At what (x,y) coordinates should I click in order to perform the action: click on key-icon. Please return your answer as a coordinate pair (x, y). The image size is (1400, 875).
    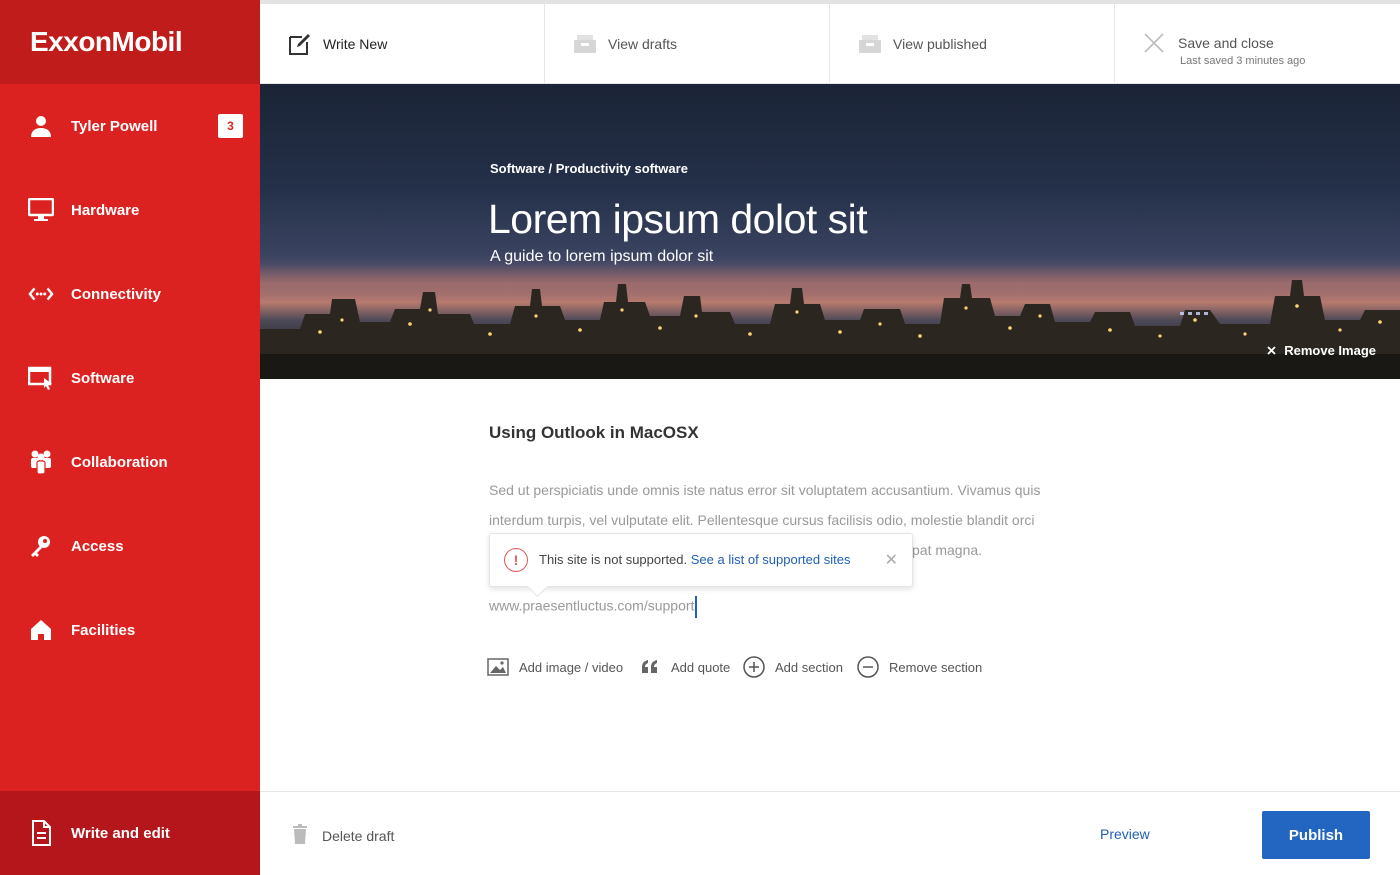
    Looking at the image, I should click on (41, 546).